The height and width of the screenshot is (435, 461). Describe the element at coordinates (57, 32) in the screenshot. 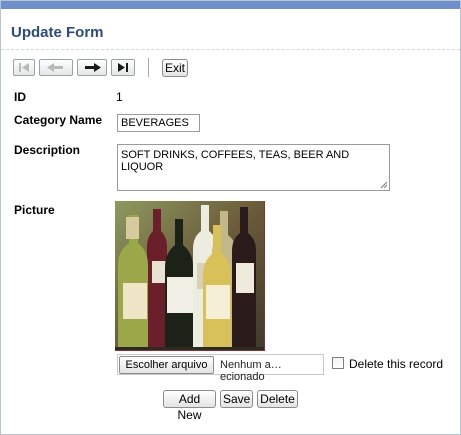

I see `form-title: Update Form` at that location.